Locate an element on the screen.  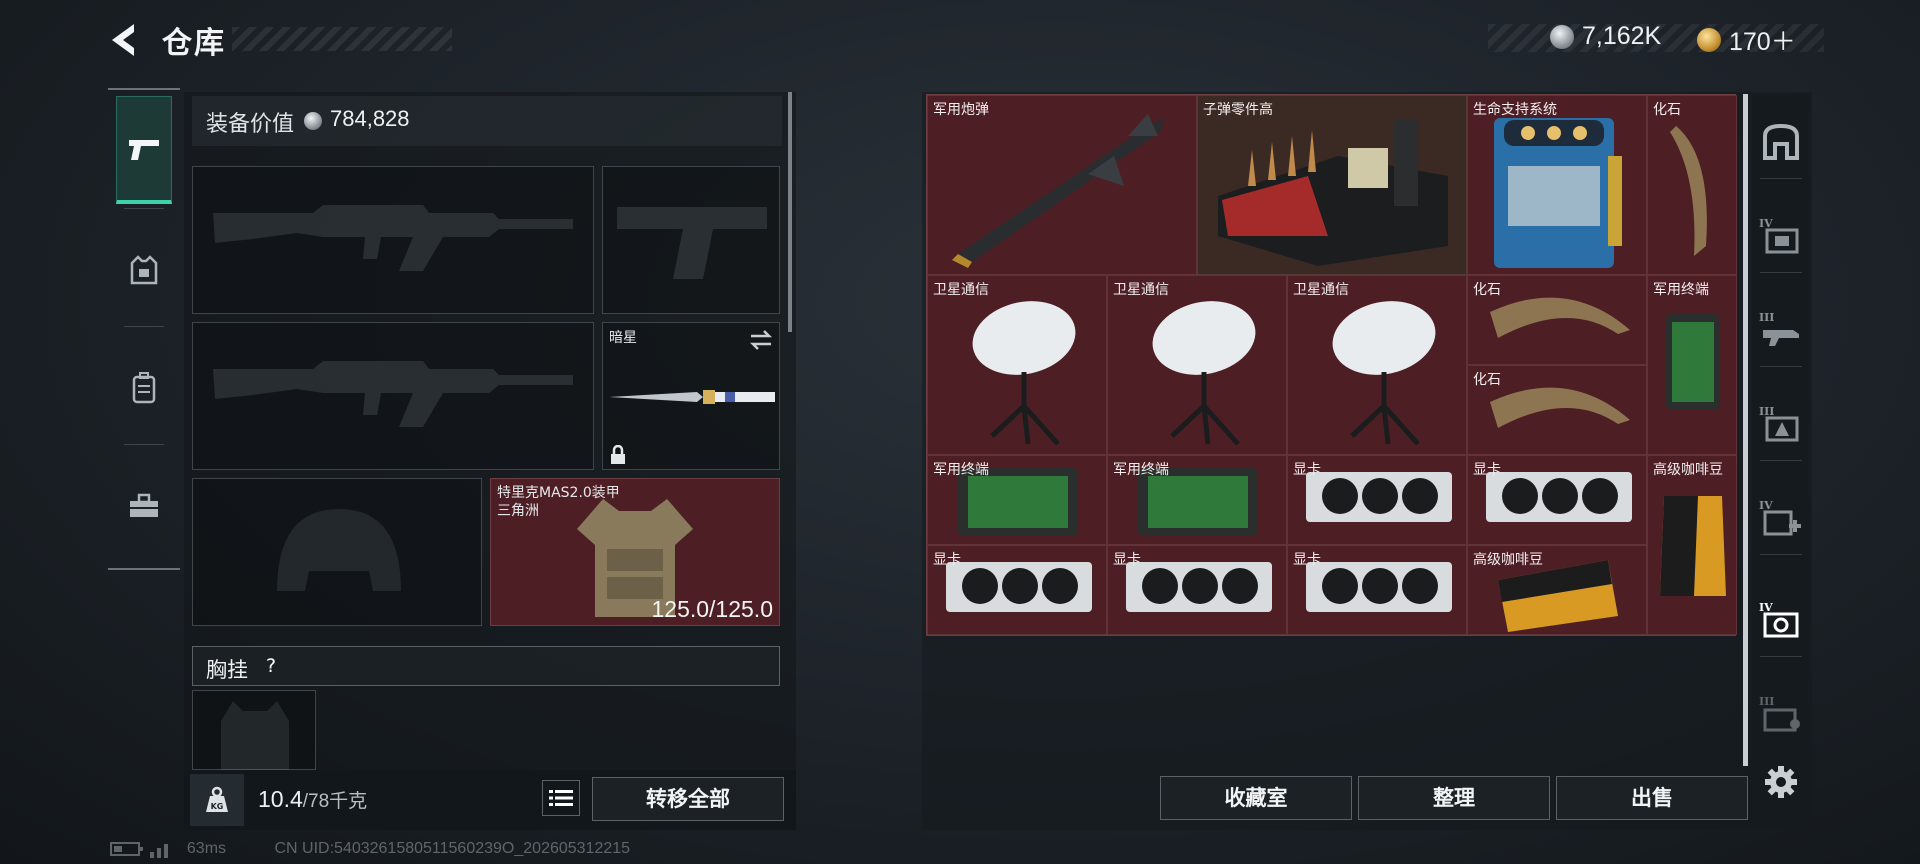
sidearm-slot is located at coordinates (691, 240).